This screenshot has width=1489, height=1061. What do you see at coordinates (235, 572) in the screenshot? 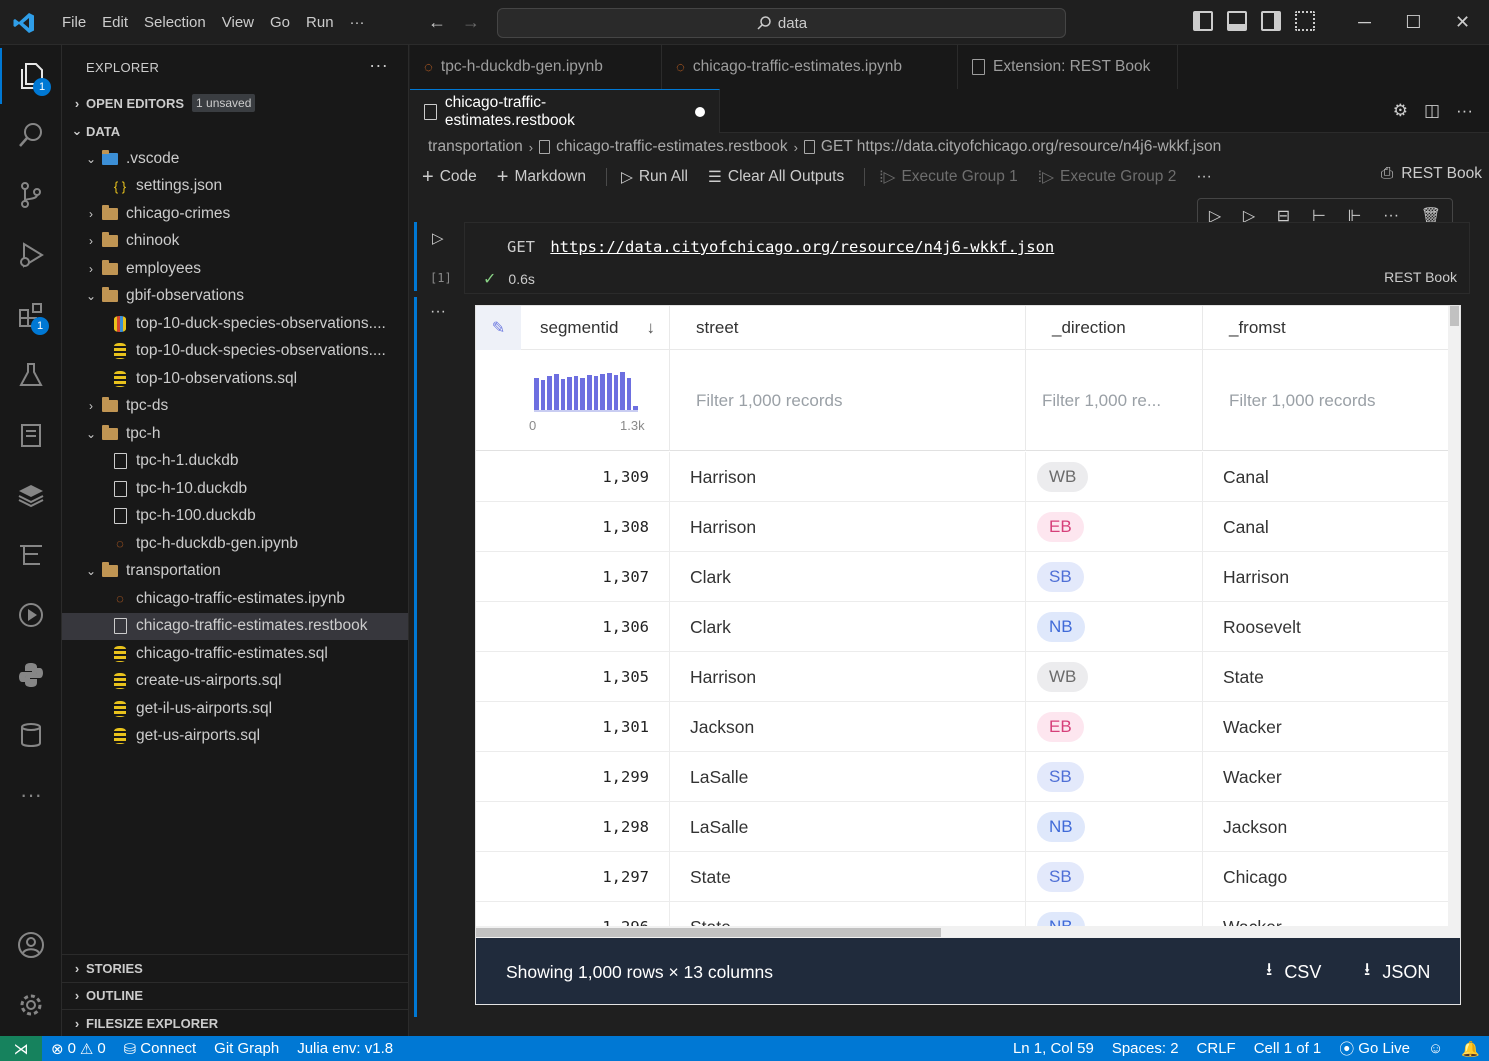
I see `tree-item: ⌄ transportation` at bounding box center [235, 572].